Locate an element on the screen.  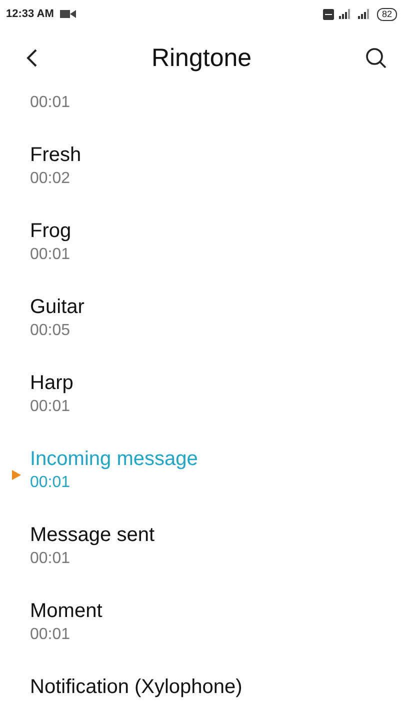
ringtone-duration: 00:02 is located at coordinates (51, 179).